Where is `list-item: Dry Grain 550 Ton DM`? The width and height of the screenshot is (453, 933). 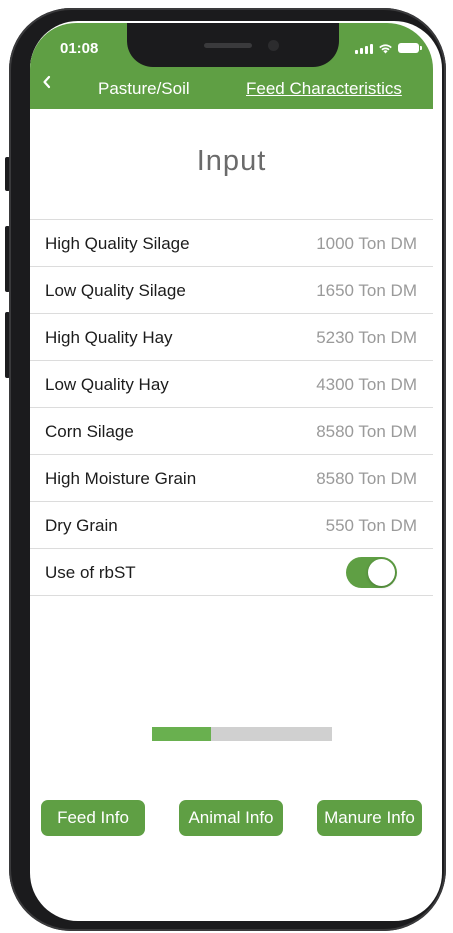
list-item: Dry Grain 550 Ton DM is located at coordinates (231, 525).